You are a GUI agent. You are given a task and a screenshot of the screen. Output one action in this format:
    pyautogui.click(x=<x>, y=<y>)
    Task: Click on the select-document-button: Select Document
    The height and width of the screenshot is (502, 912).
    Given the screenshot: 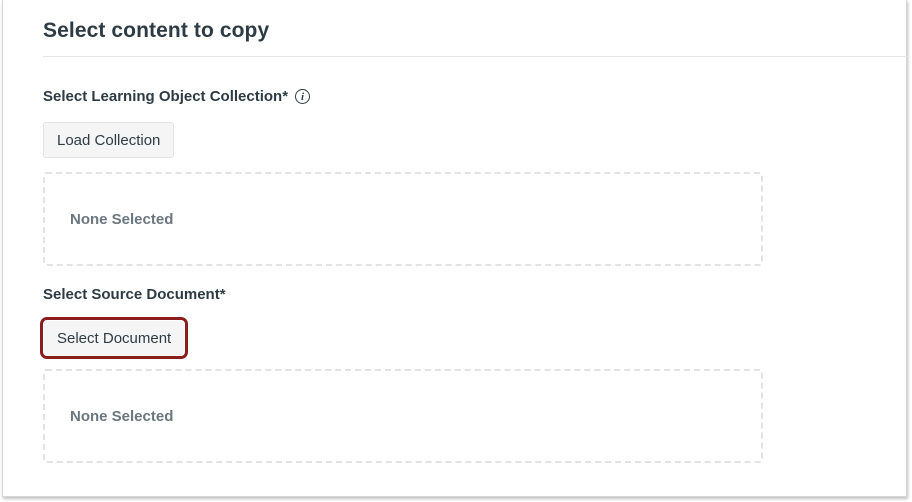 What is the action you would take?
    pyautogui.click(x=114, y=338)
    